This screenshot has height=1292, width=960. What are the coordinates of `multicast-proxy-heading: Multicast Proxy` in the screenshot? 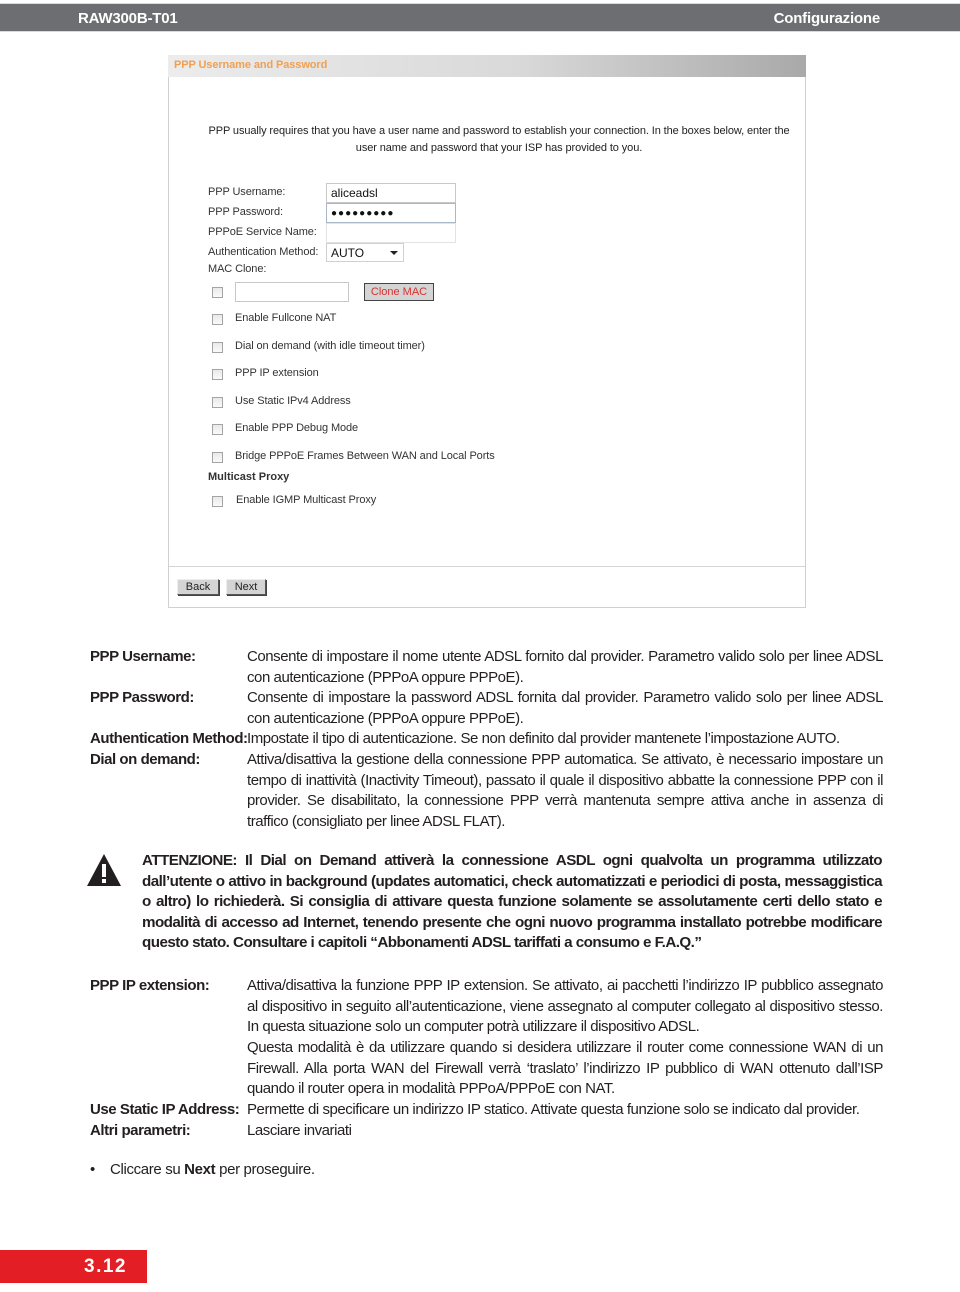 It's located at (249, 477).